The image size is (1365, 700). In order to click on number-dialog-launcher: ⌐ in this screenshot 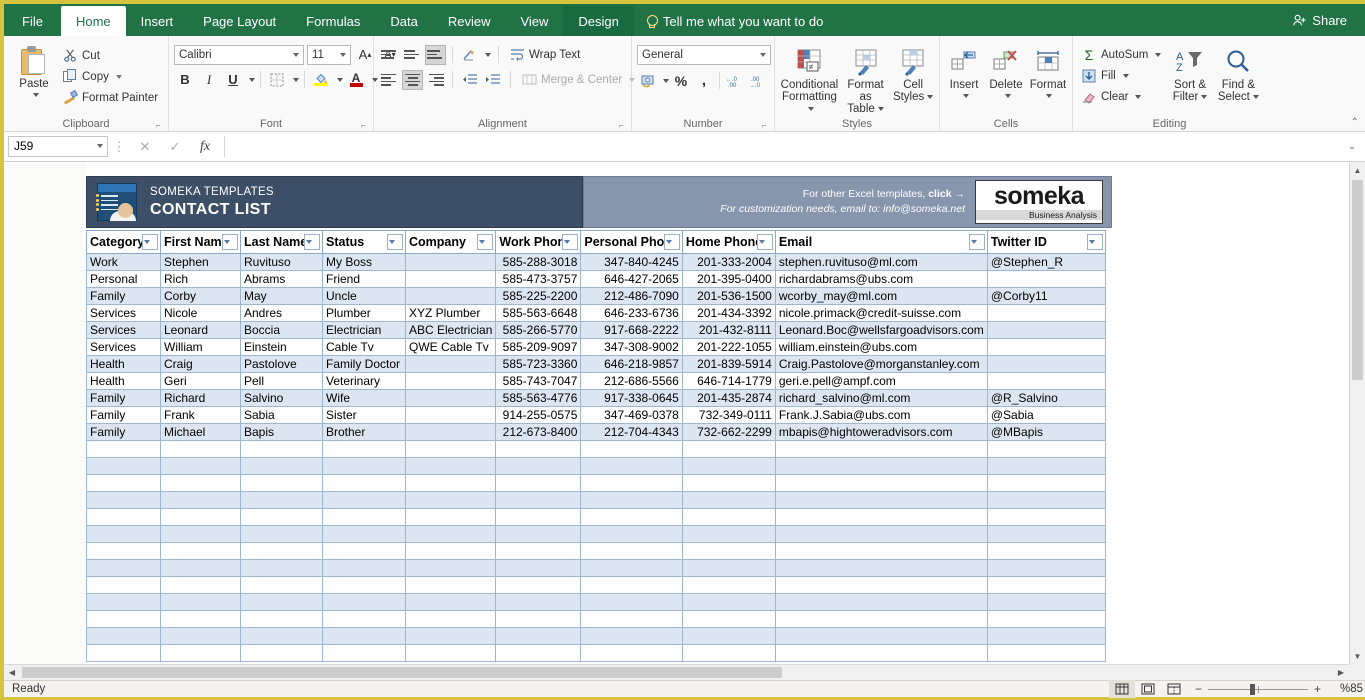, I will do `click(766, 125)`.